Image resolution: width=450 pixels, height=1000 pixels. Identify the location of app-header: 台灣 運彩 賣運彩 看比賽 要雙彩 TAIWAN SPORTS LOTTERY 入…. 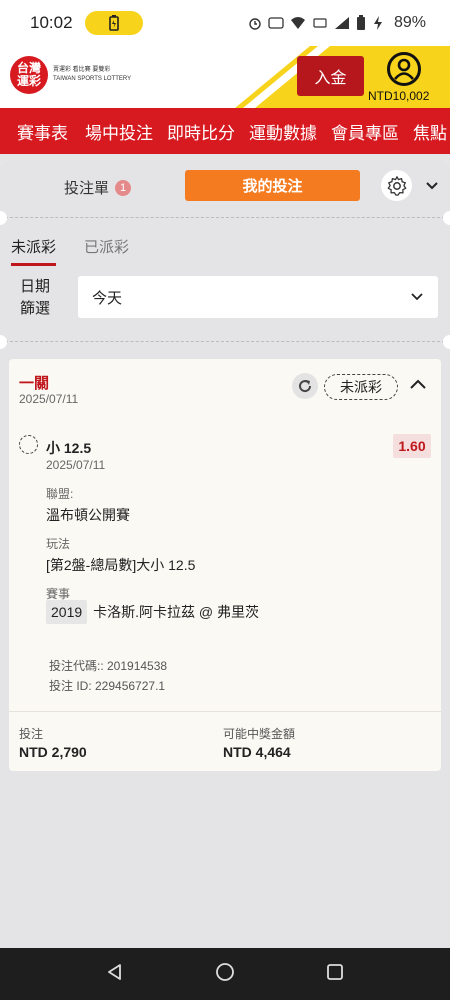
(225, 77).